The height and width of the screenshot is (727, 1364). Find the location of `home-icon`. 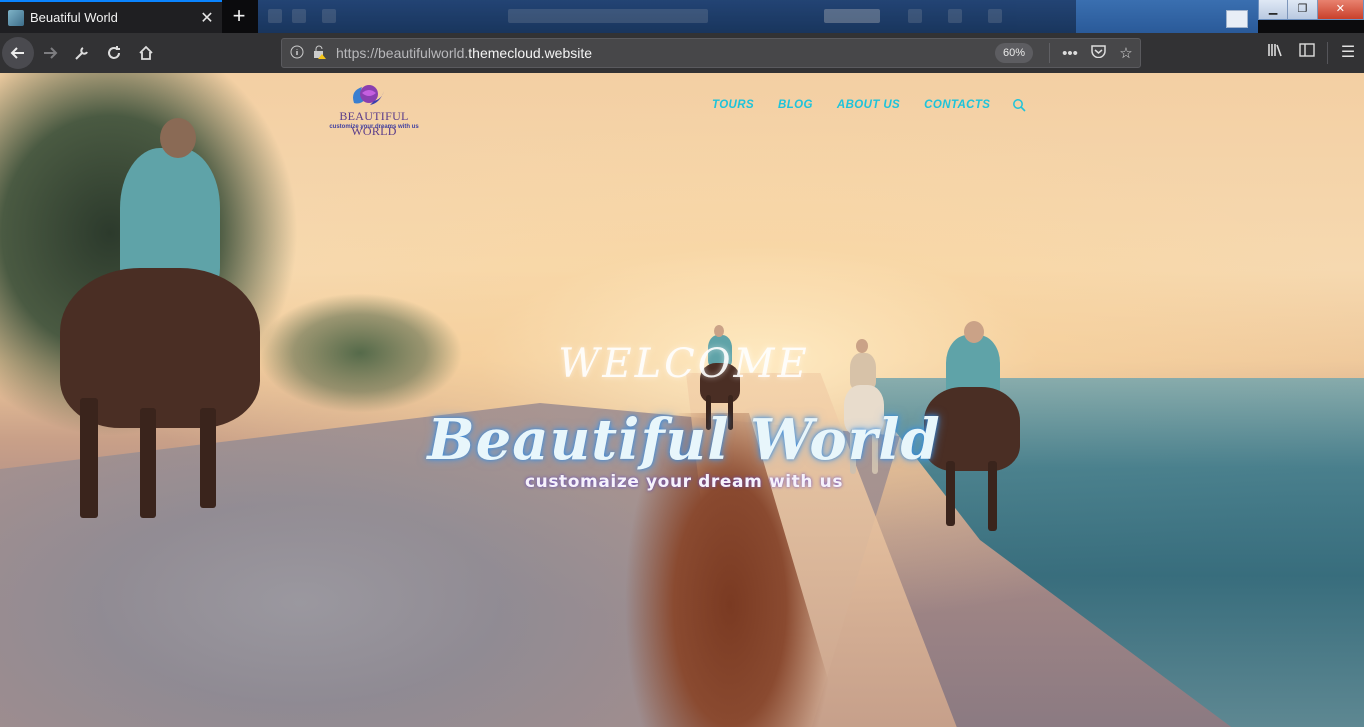

home-icon is located at coordinates (146, 53).